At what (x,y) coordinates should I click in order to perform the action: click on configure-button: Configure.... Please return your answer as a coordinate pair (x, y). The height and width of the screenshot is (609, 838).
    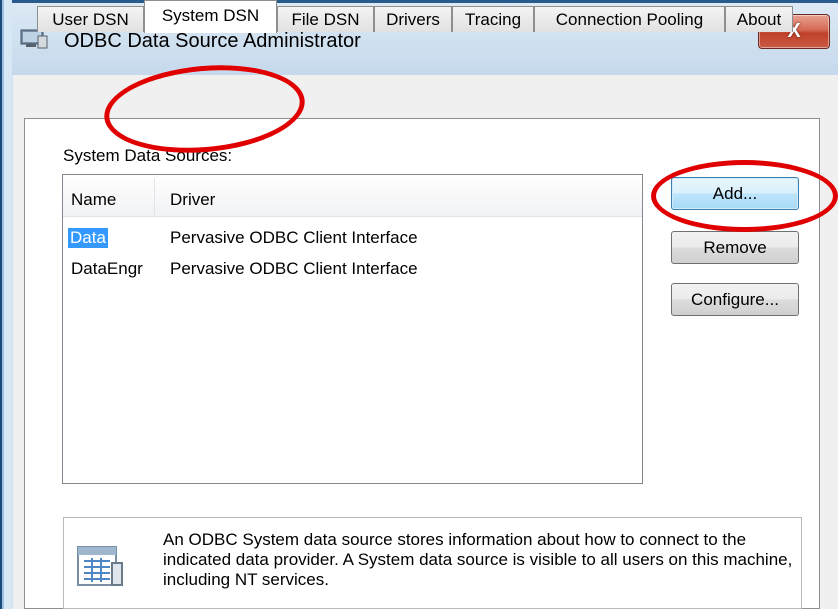
    Looking at the image, I should click on (735, 299).